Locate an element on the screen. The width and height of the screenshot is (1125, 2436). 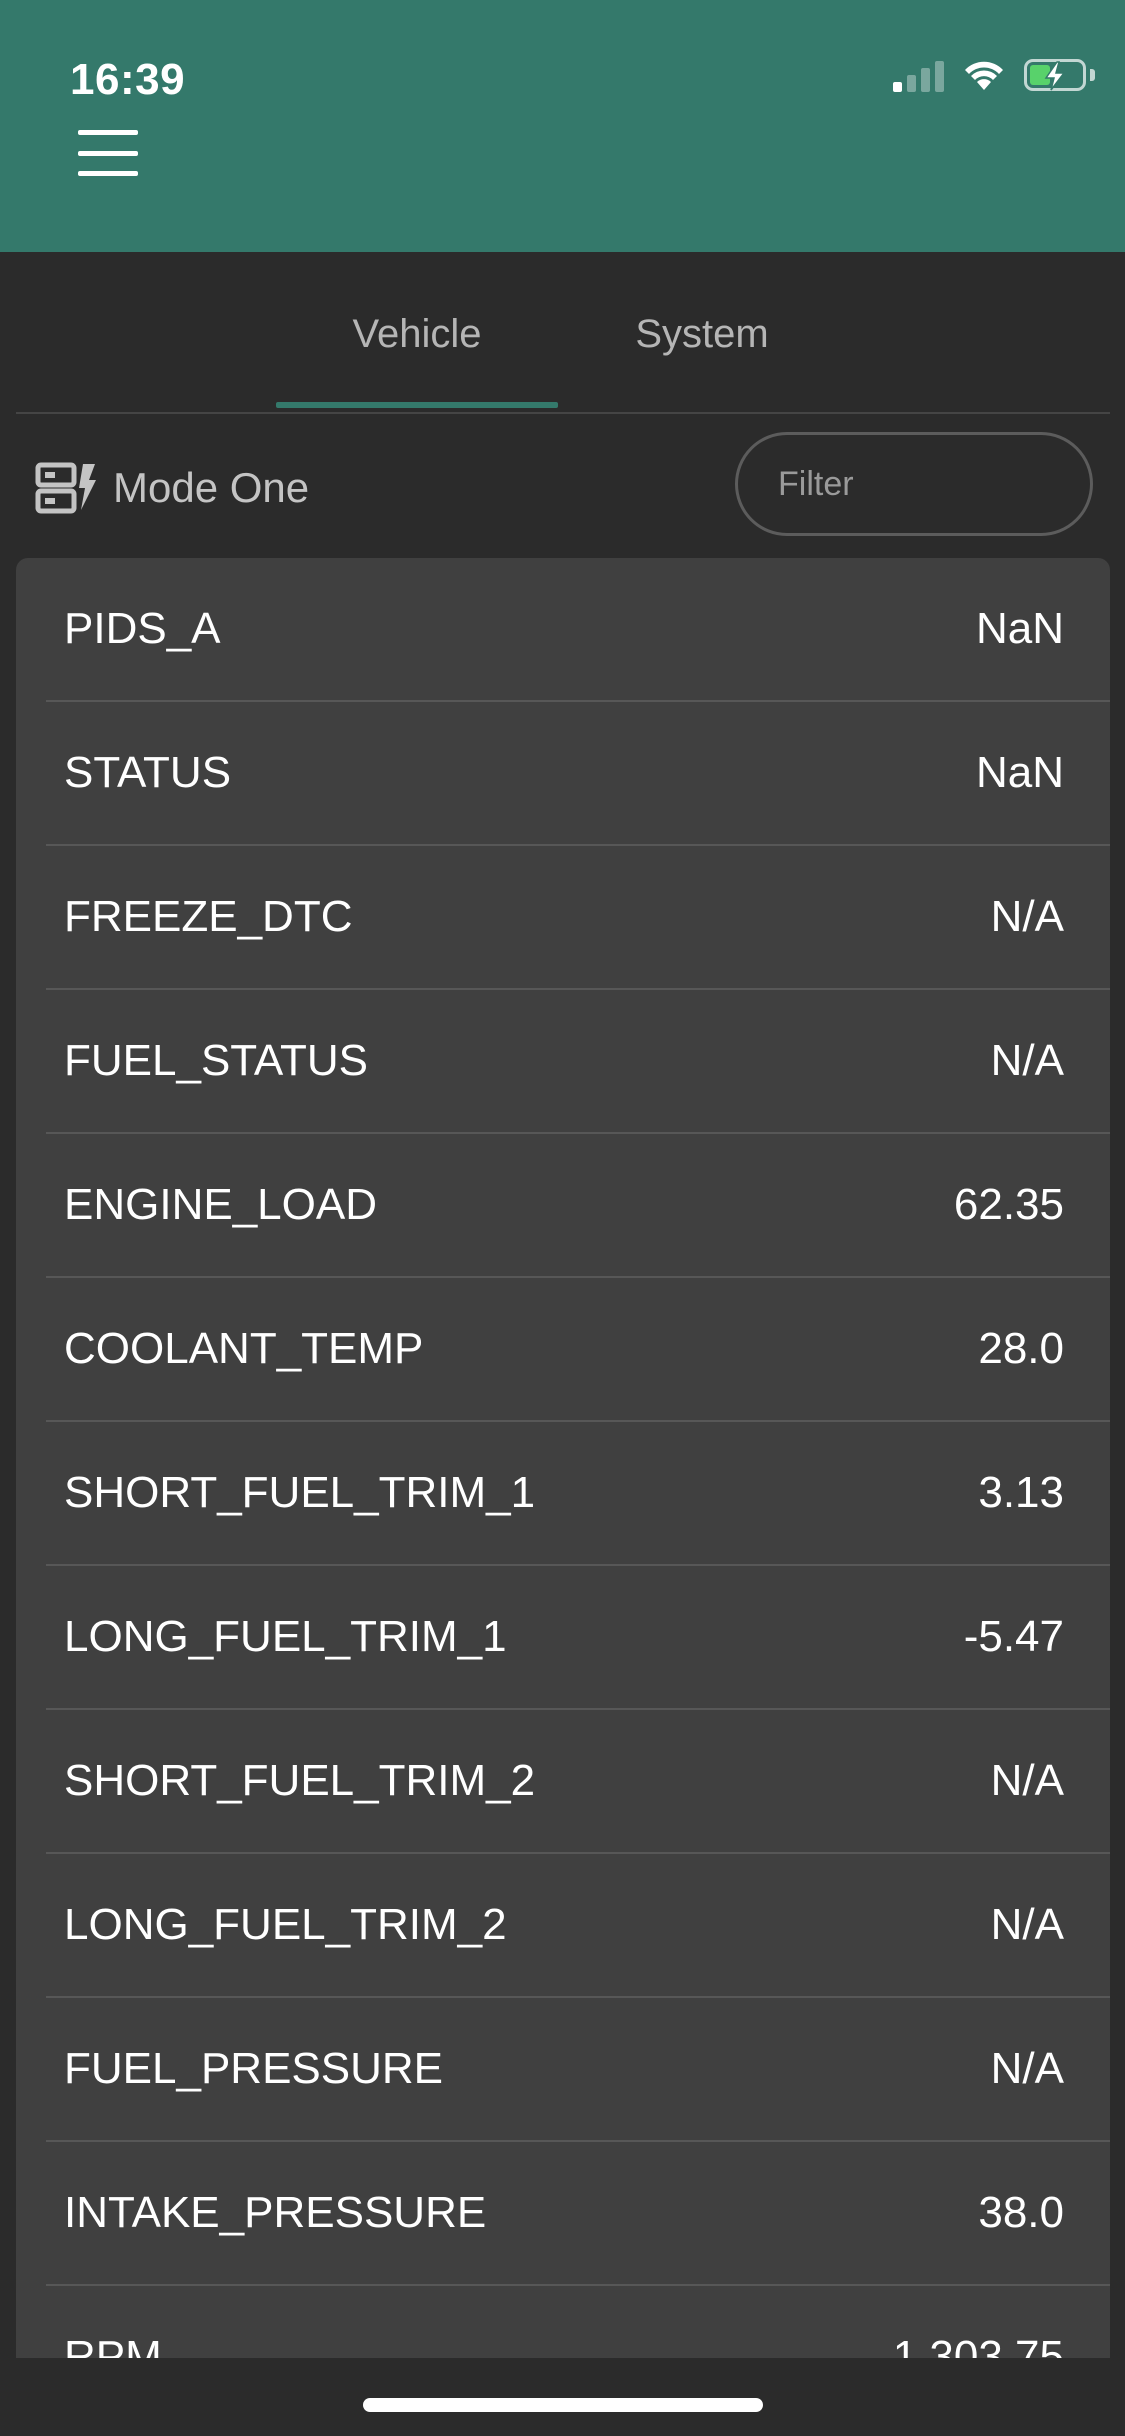
pid-value: 62.35 is located at coordinates (1008, 1204).